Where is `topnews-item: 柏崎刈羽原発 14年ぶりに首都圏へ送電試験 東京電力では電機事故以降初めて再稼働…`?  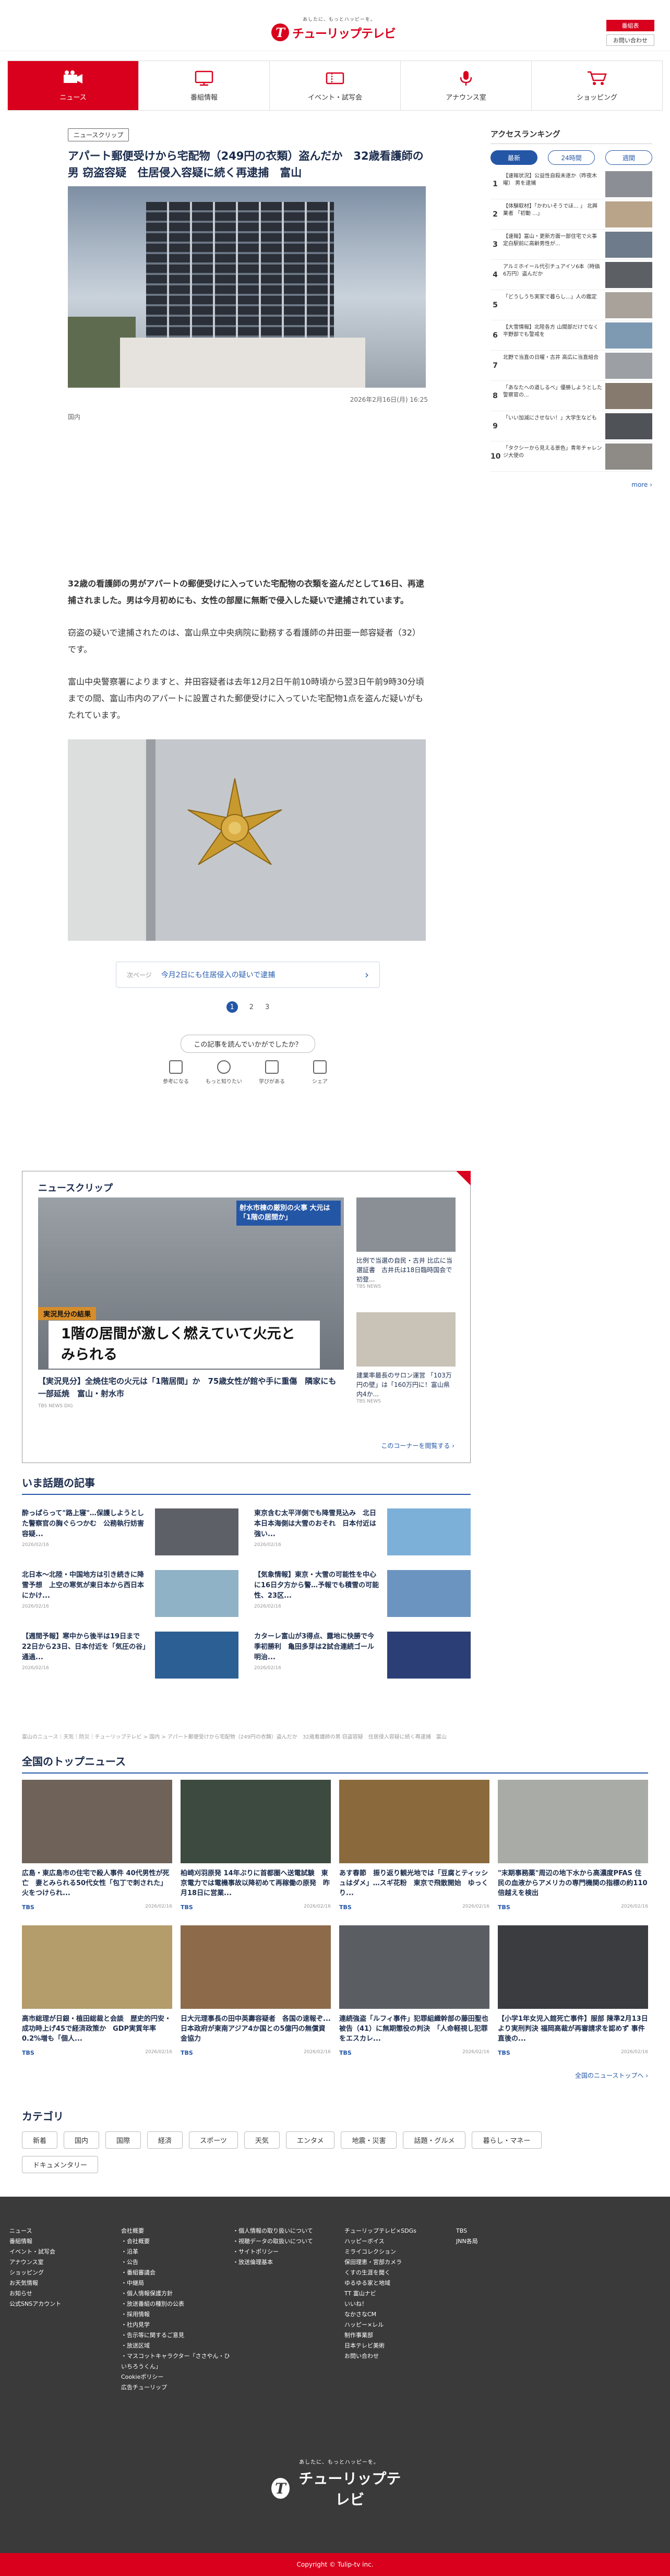 topnews-item: 柏崎刈羽原発 14年ぶりに首都圏へ送電試験 東京電力では電機事故以降初めて再稼働… is located at coordinates (256, 1845).